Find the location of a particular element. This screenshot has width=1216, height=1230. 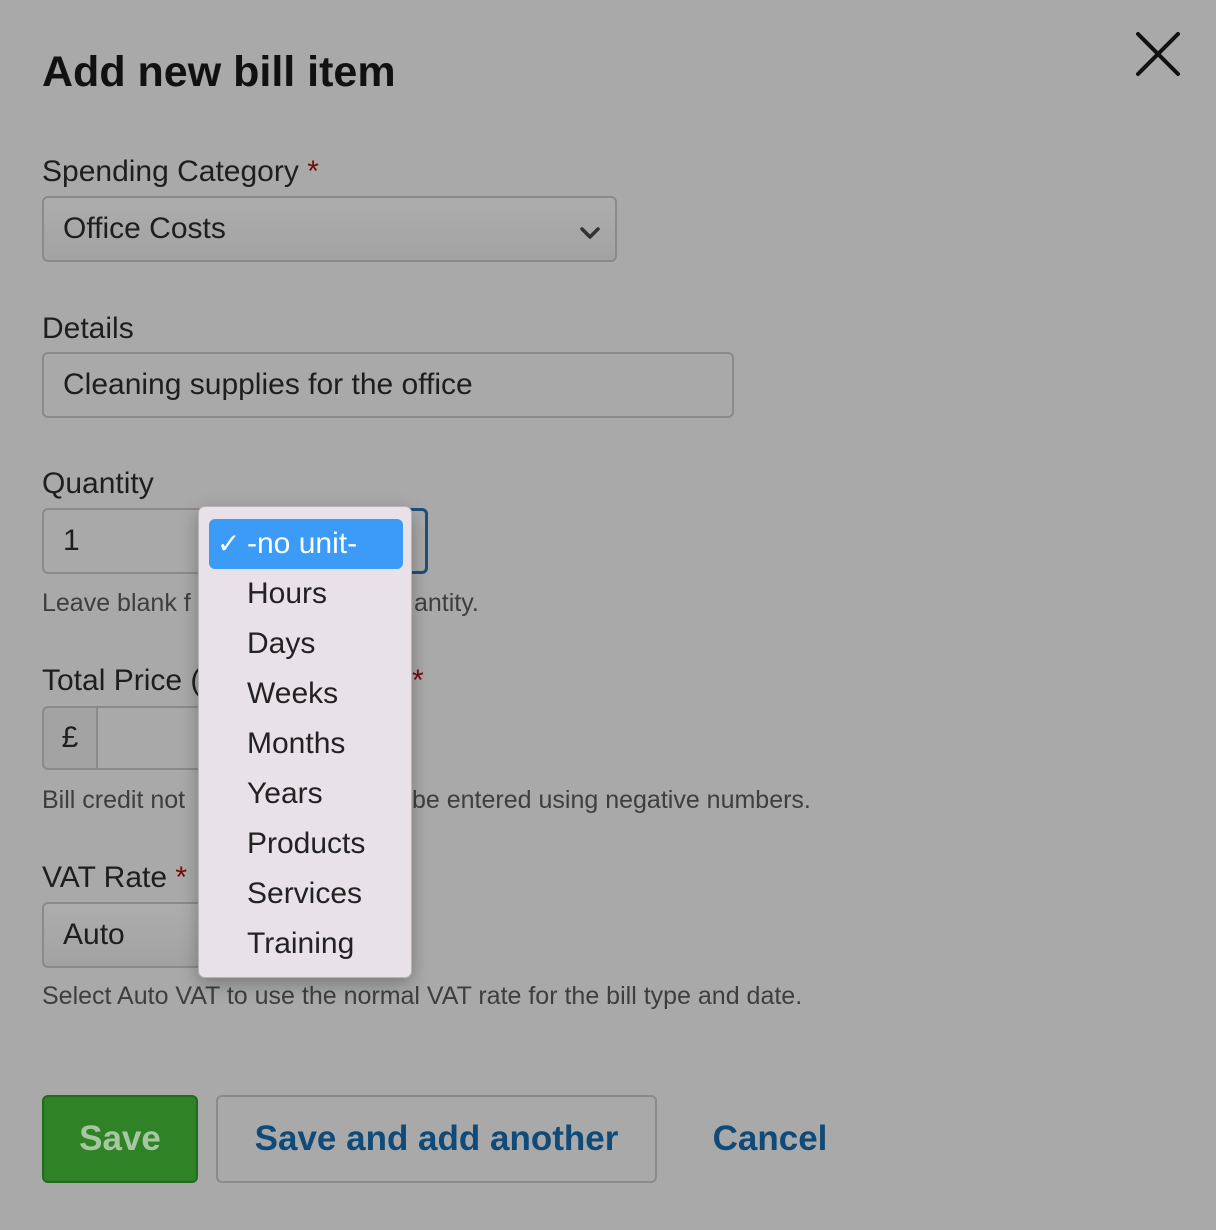

total-price-help-end: be entered using negative numbers. is located at coordinates (611, 800).